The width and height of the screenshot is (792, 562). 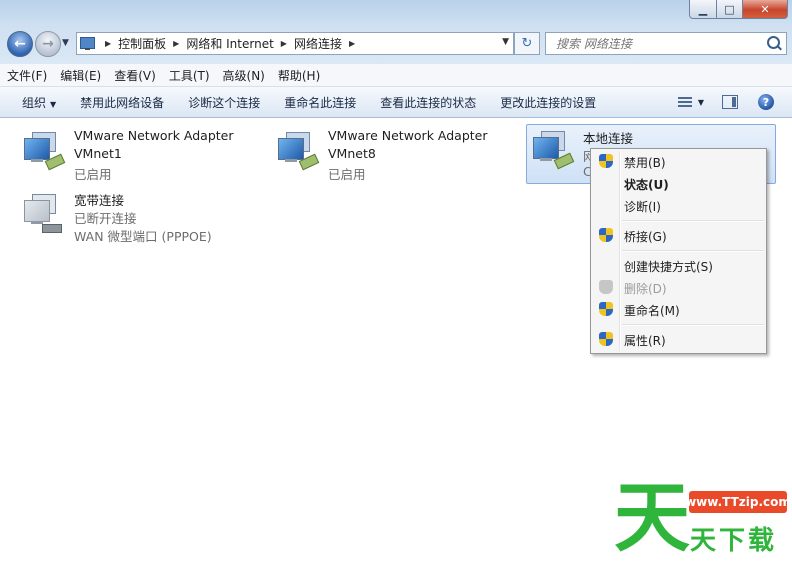 I want to click on connection-name: 本地连接, so click(x=608, y=138).